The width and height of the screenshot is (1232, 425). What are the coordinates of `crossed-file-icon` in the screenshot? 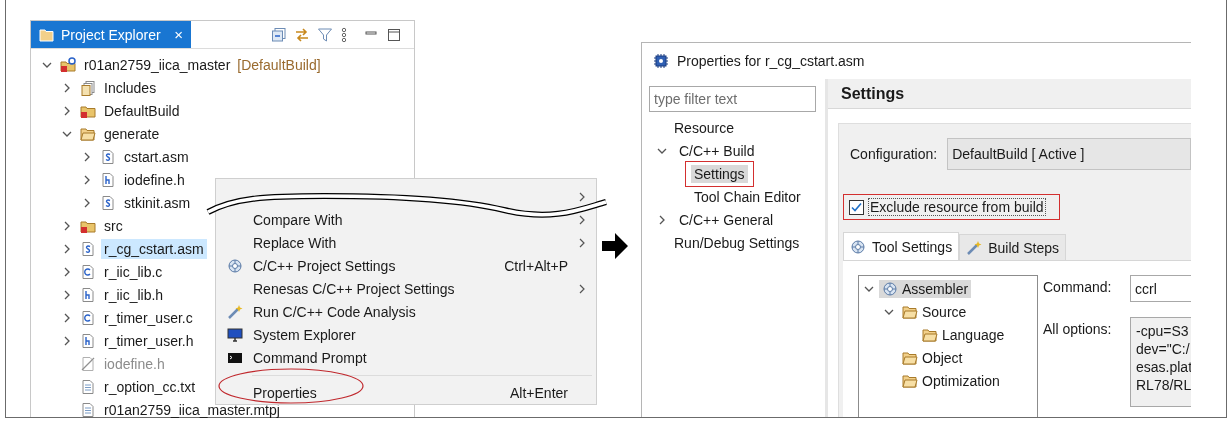 It's located at (88, 363).